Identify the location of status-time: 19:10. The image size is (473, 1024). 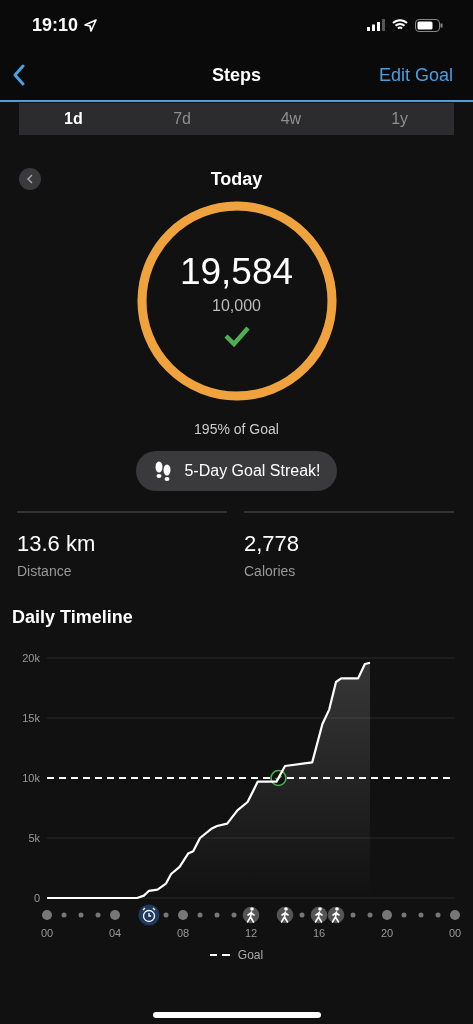
(55, 25).